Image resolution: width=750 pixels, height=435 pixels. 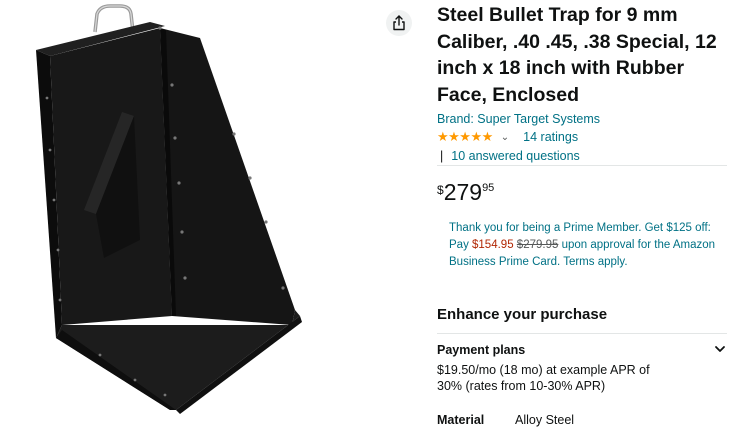 I want to click on share-icon, so click(x=399, y=23).